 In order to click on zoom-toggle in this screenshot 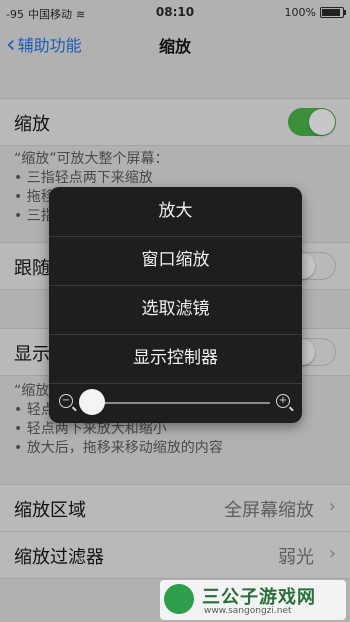, I will do `click(312, 122)`.